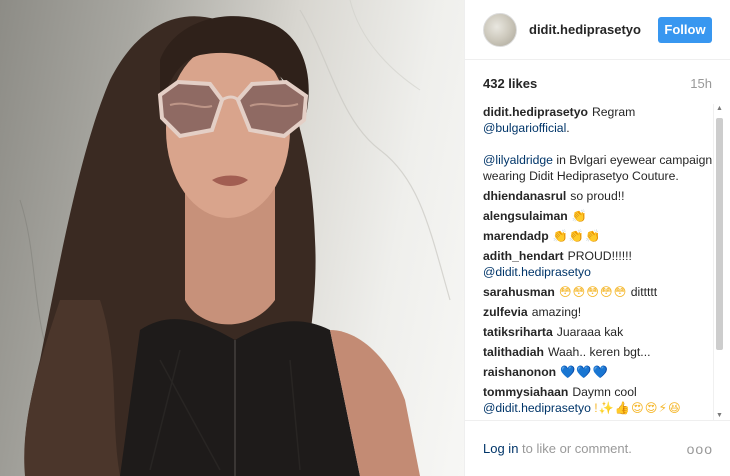 The height and width of the screenshot is (476, 730). What do you see at coordinates (556, 312) in the screenshot?
I see `comment-text: amazing!` at bounding box center [556, 312].